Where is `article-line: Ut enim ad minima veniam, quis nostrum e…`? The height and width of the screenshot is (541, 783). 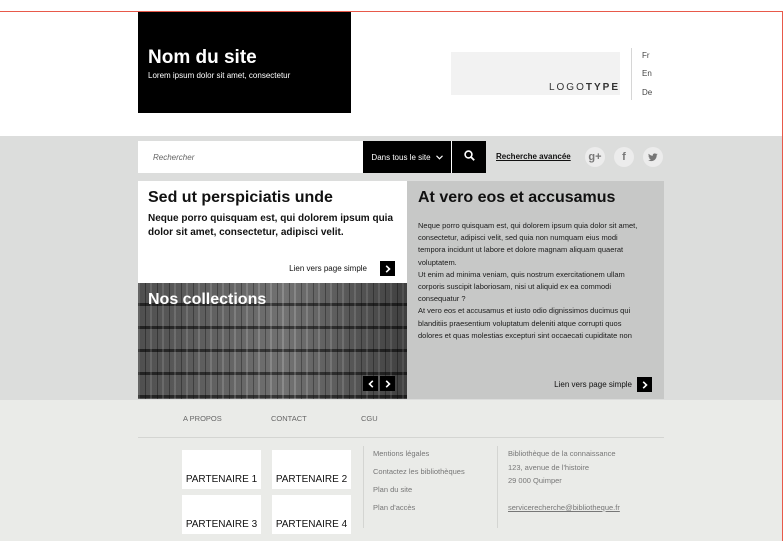
article-line: Ut enim ad minima veniam, quis nostrum e… is located at coordinates (521, 274).